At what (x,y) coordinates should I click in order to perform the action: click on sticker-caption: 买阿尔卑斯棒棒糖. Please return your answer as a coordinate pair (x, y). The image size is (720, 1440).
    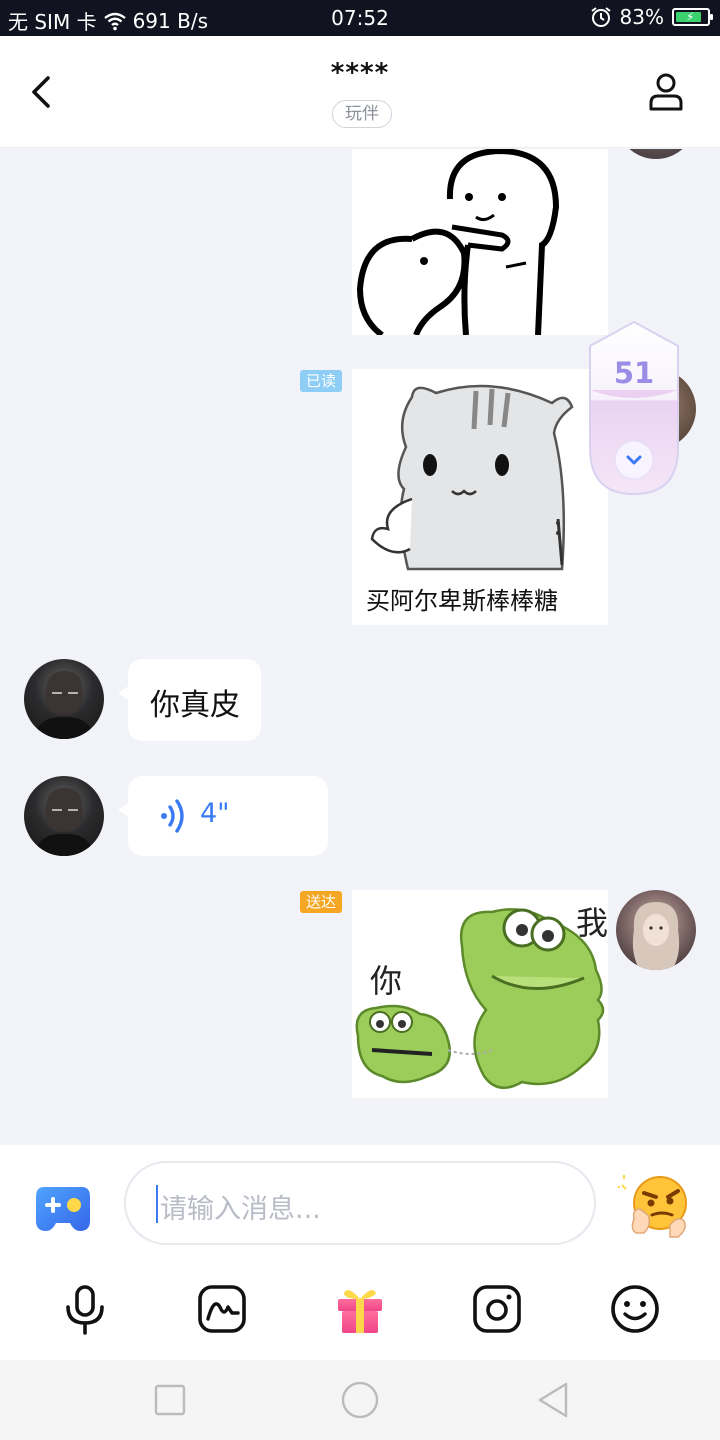
    Looking at the image, I should click on (462, 601).